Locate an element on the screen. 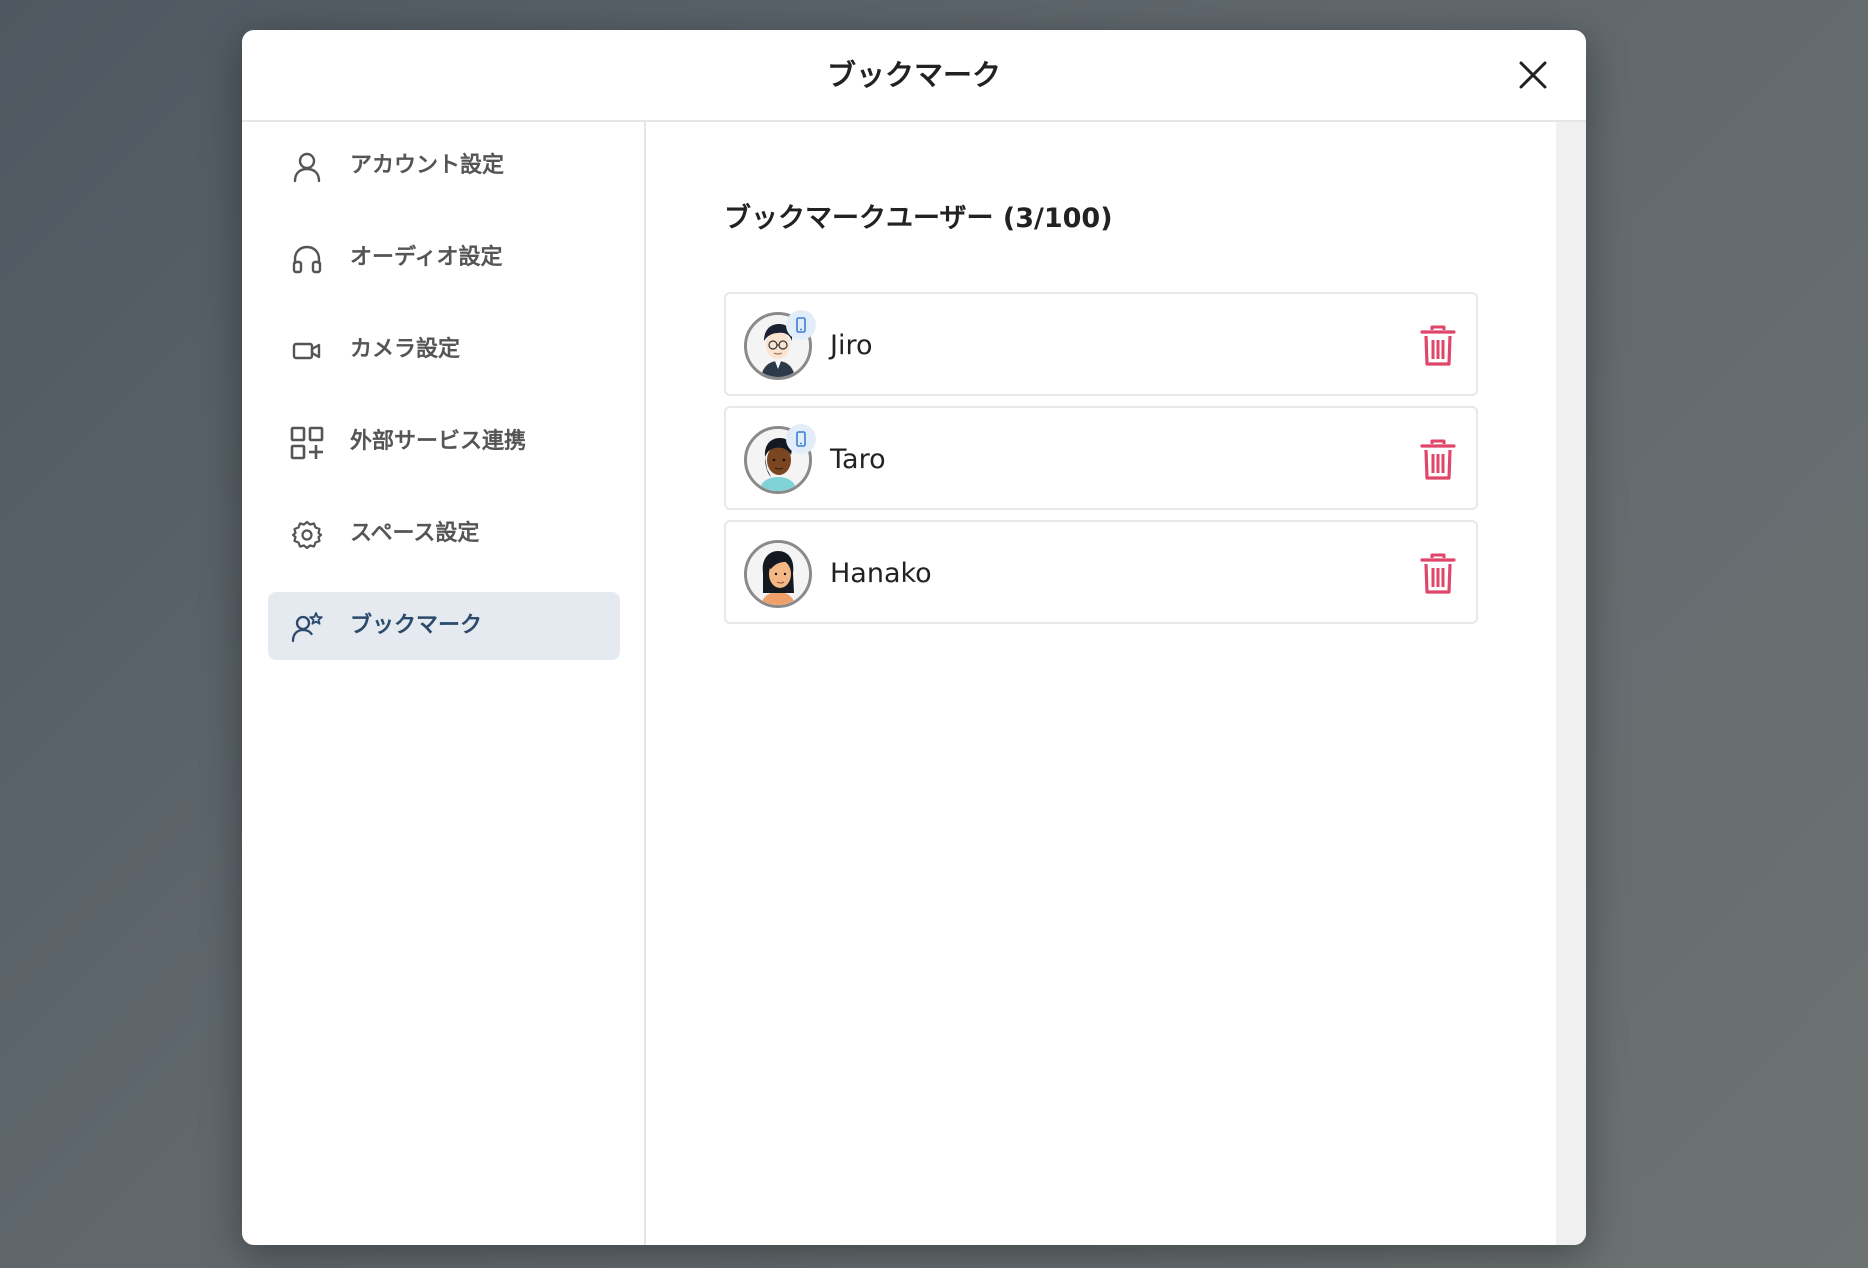 This screenshot has width=1868, height=1268. headphones-icon is located at coordinates (307, 259).